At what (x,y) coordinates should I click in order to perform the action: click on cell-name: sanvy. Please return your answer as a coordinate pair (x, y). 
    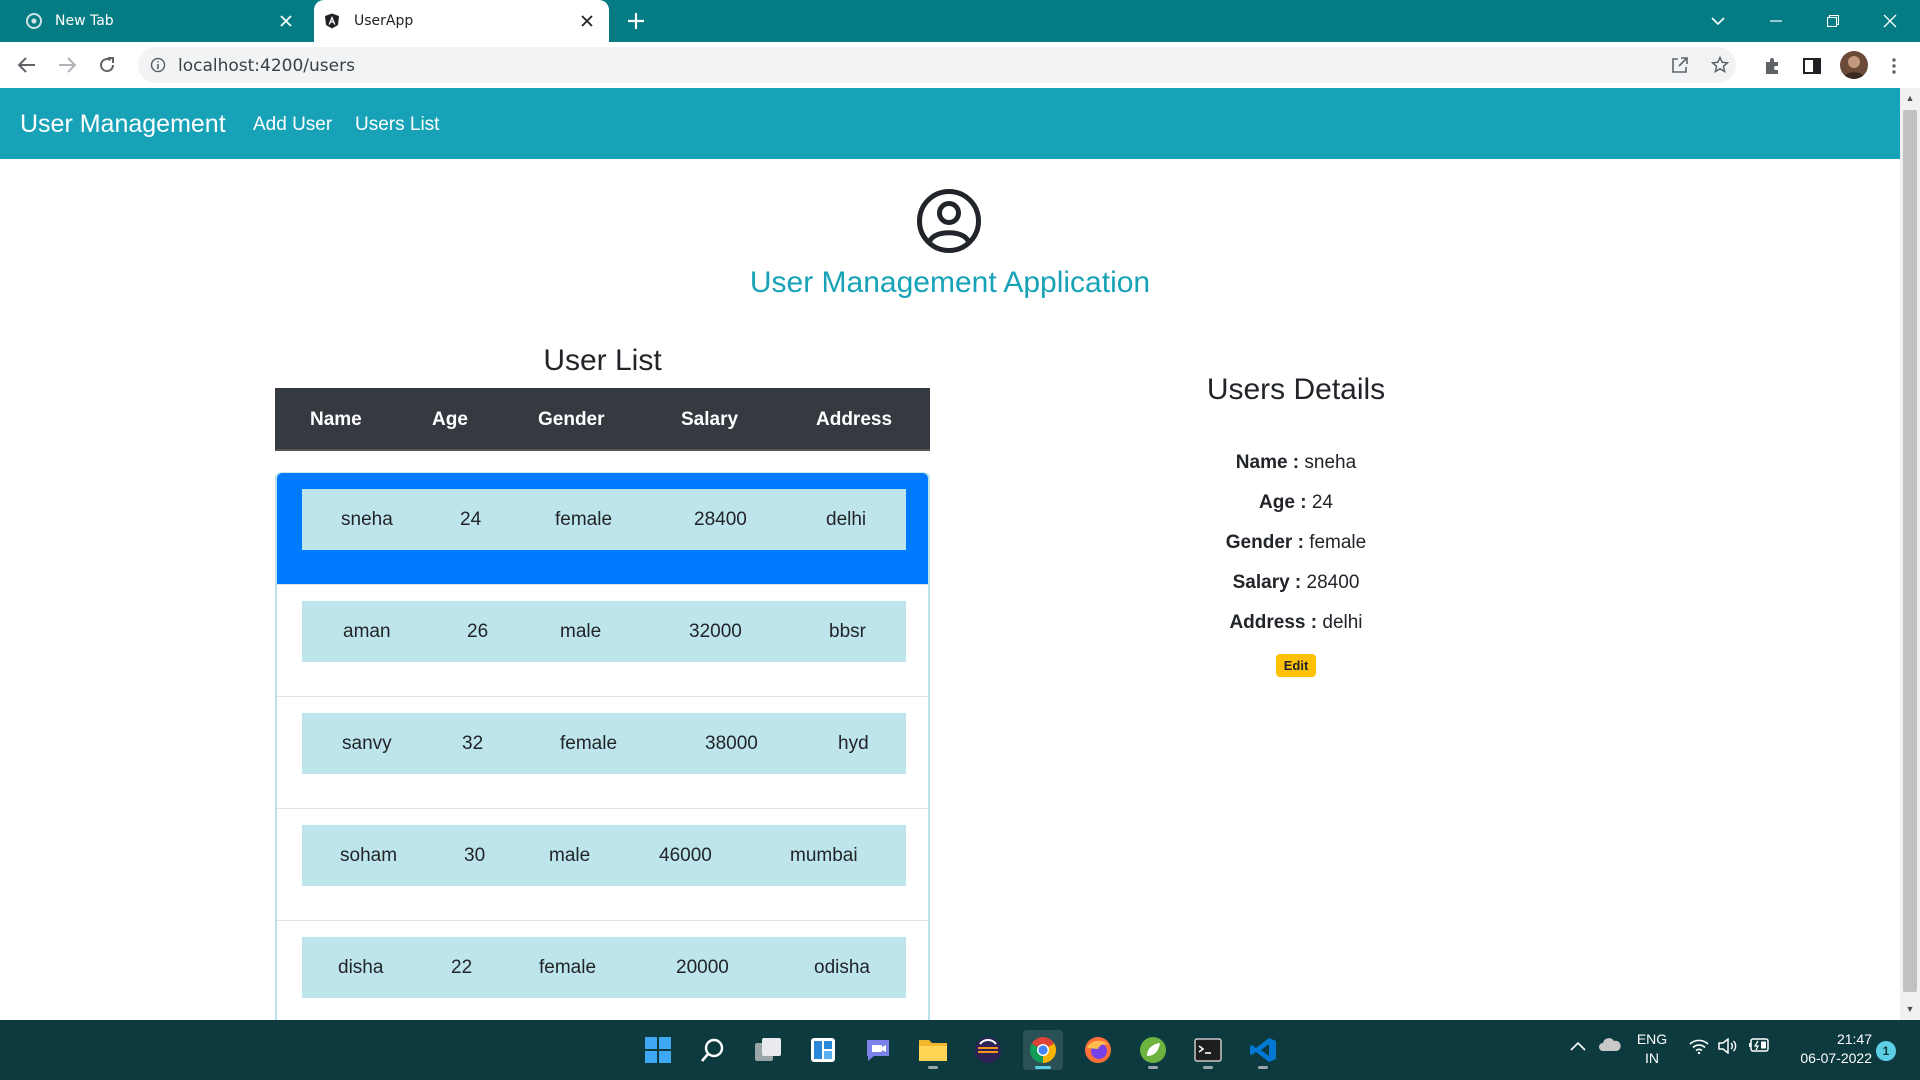
    Looking at the image, I should click on (367, 743).